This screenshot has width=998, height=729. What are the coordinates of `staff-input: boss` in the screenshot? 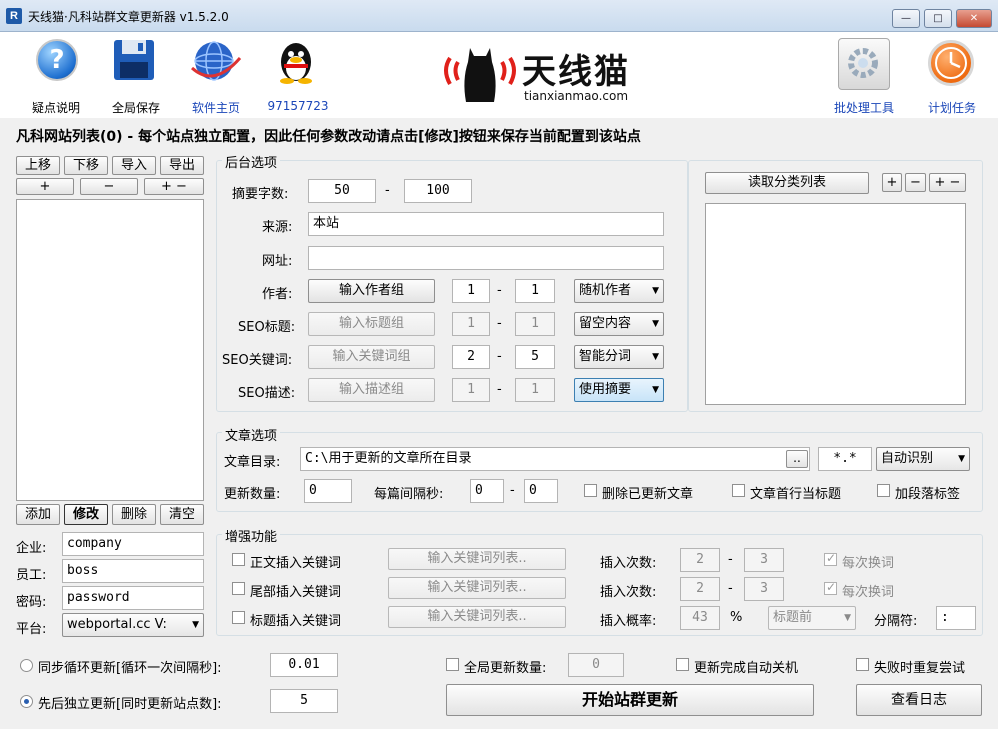 It's located at (133, 571).